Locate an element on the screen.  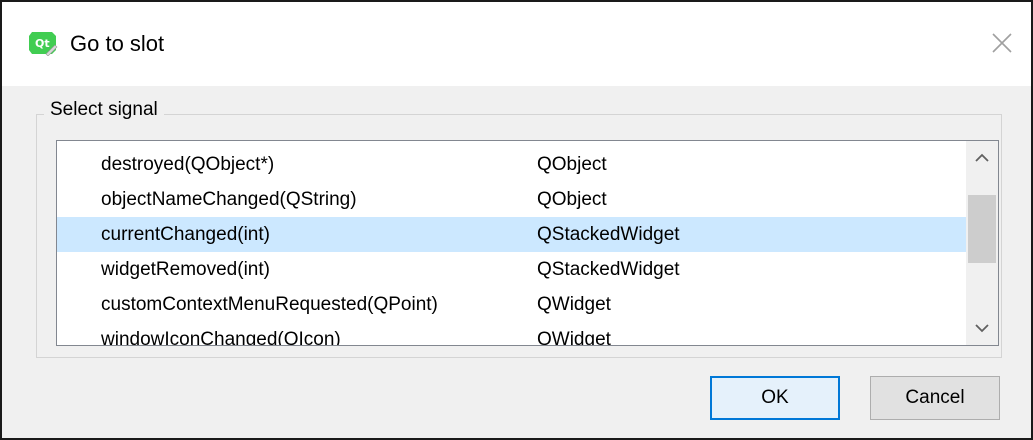
signal-name: windowIconChanged(QIcon) is located at coordinates (221, 337).